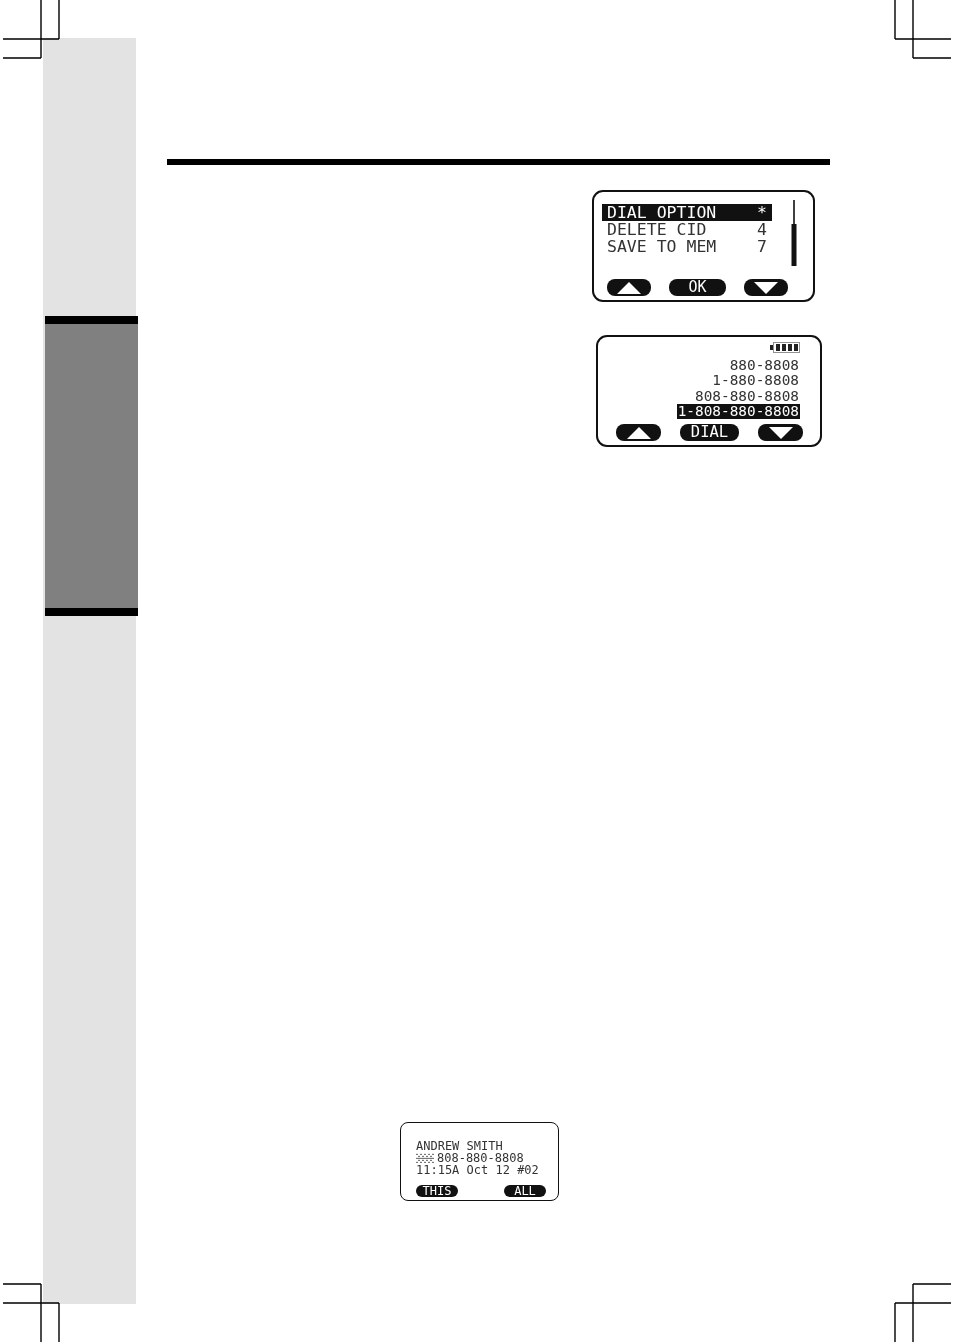 The height and width of the screenshot is (1342, 954). Describe the element at coordinates (709, 432) in the screenshot. I see `softkey-button: DIAL` at that location.